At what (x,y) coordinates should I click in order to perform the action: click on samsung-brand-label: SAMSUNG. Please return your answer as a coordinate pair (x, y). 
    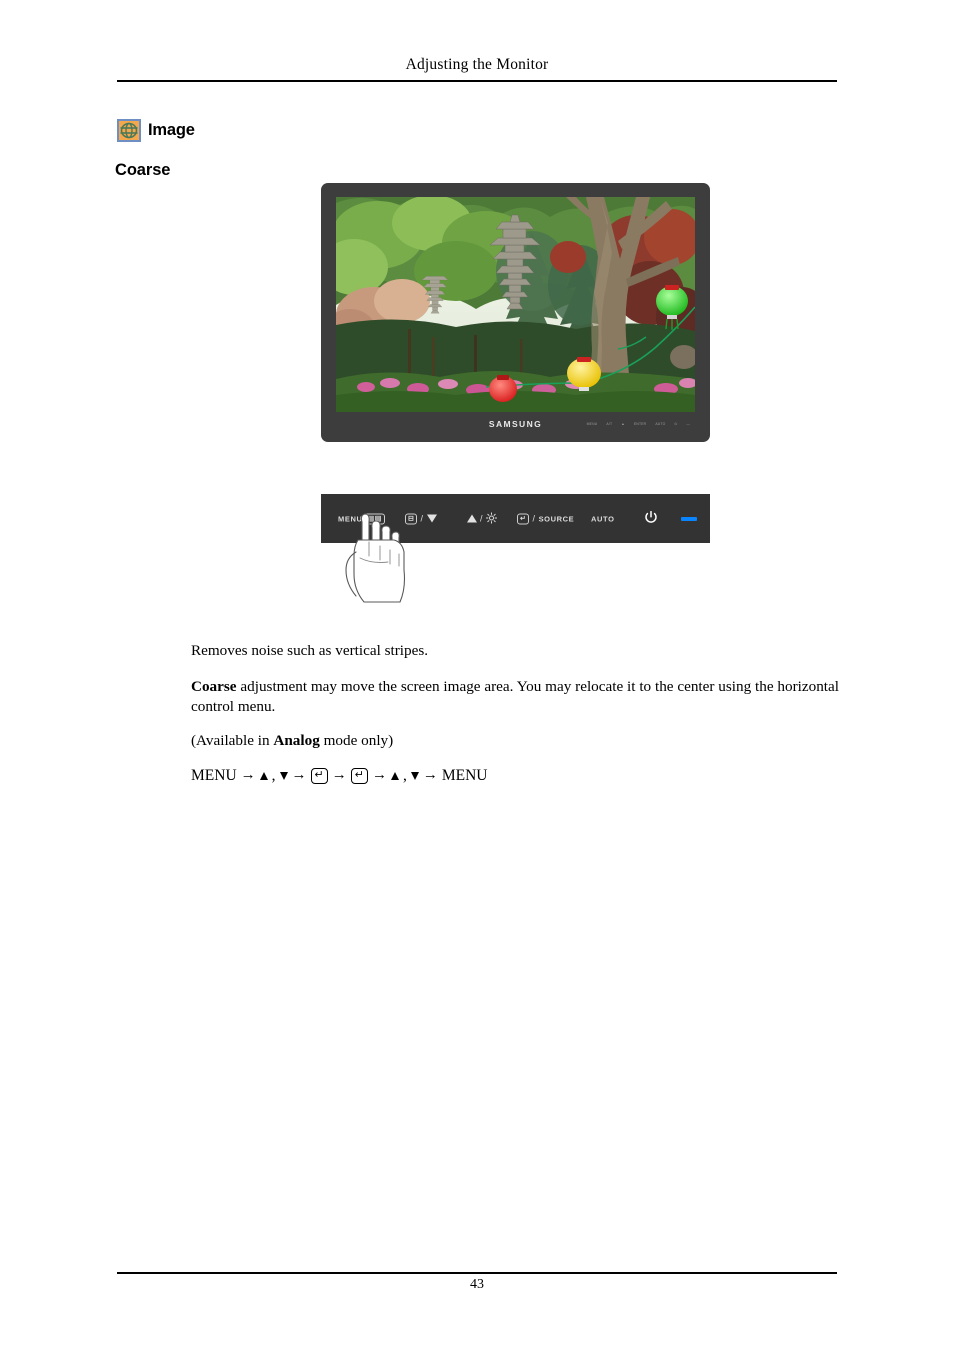
    Looking at the image, I should click on (515, 424).